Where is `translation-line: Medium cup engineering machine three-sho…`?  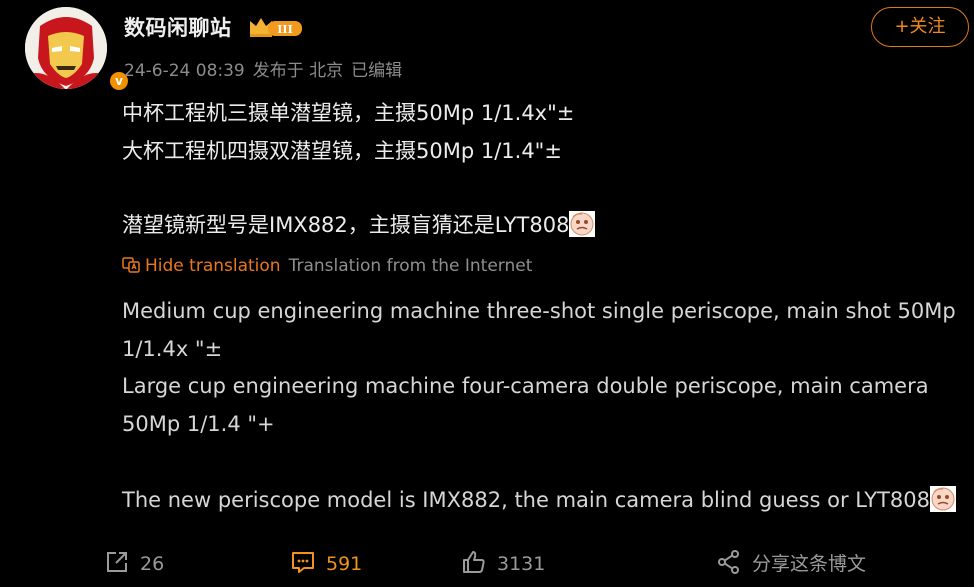 translation-line: Medium cup engineering machine three-sho… is located at coordinates (539, 311).